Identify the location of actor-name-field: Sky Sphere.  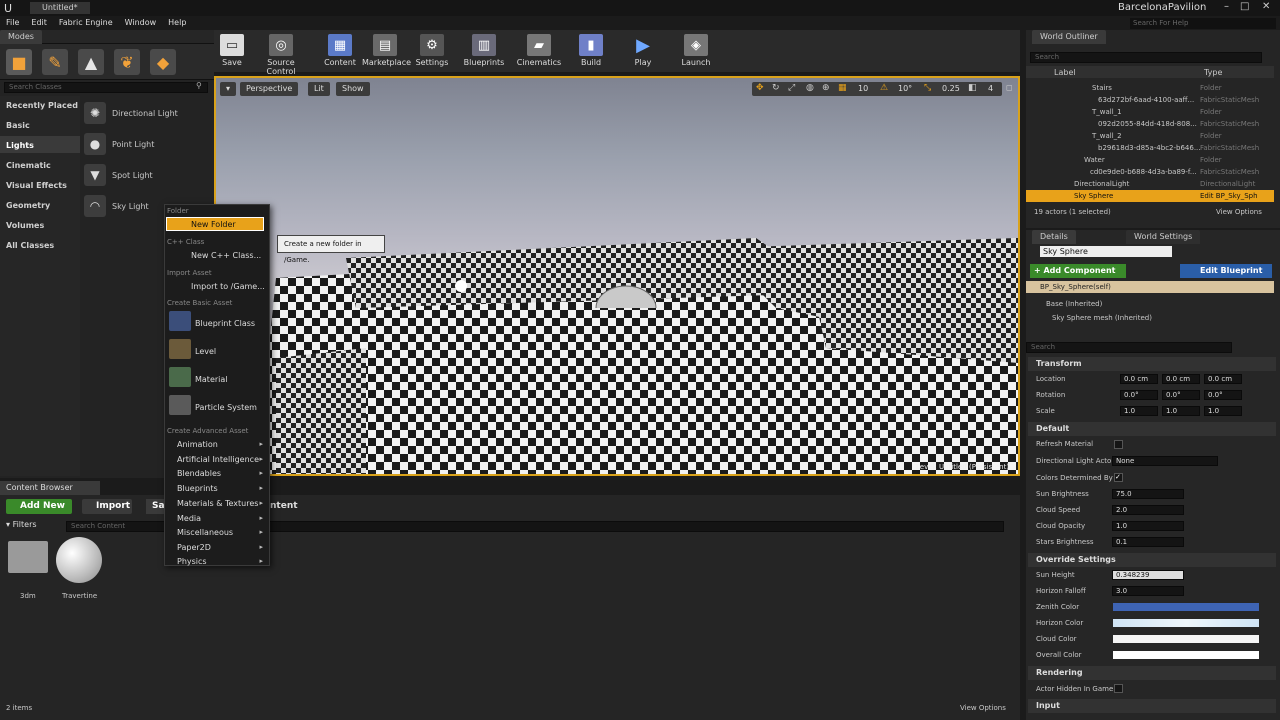
(1106, 251).